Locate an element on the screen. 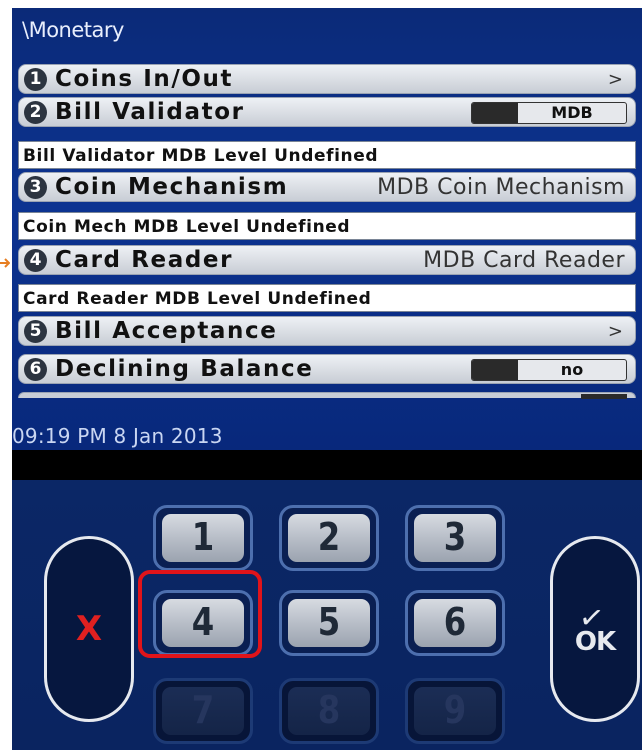  key-digit: 5 is located at coordinates (329, 622).